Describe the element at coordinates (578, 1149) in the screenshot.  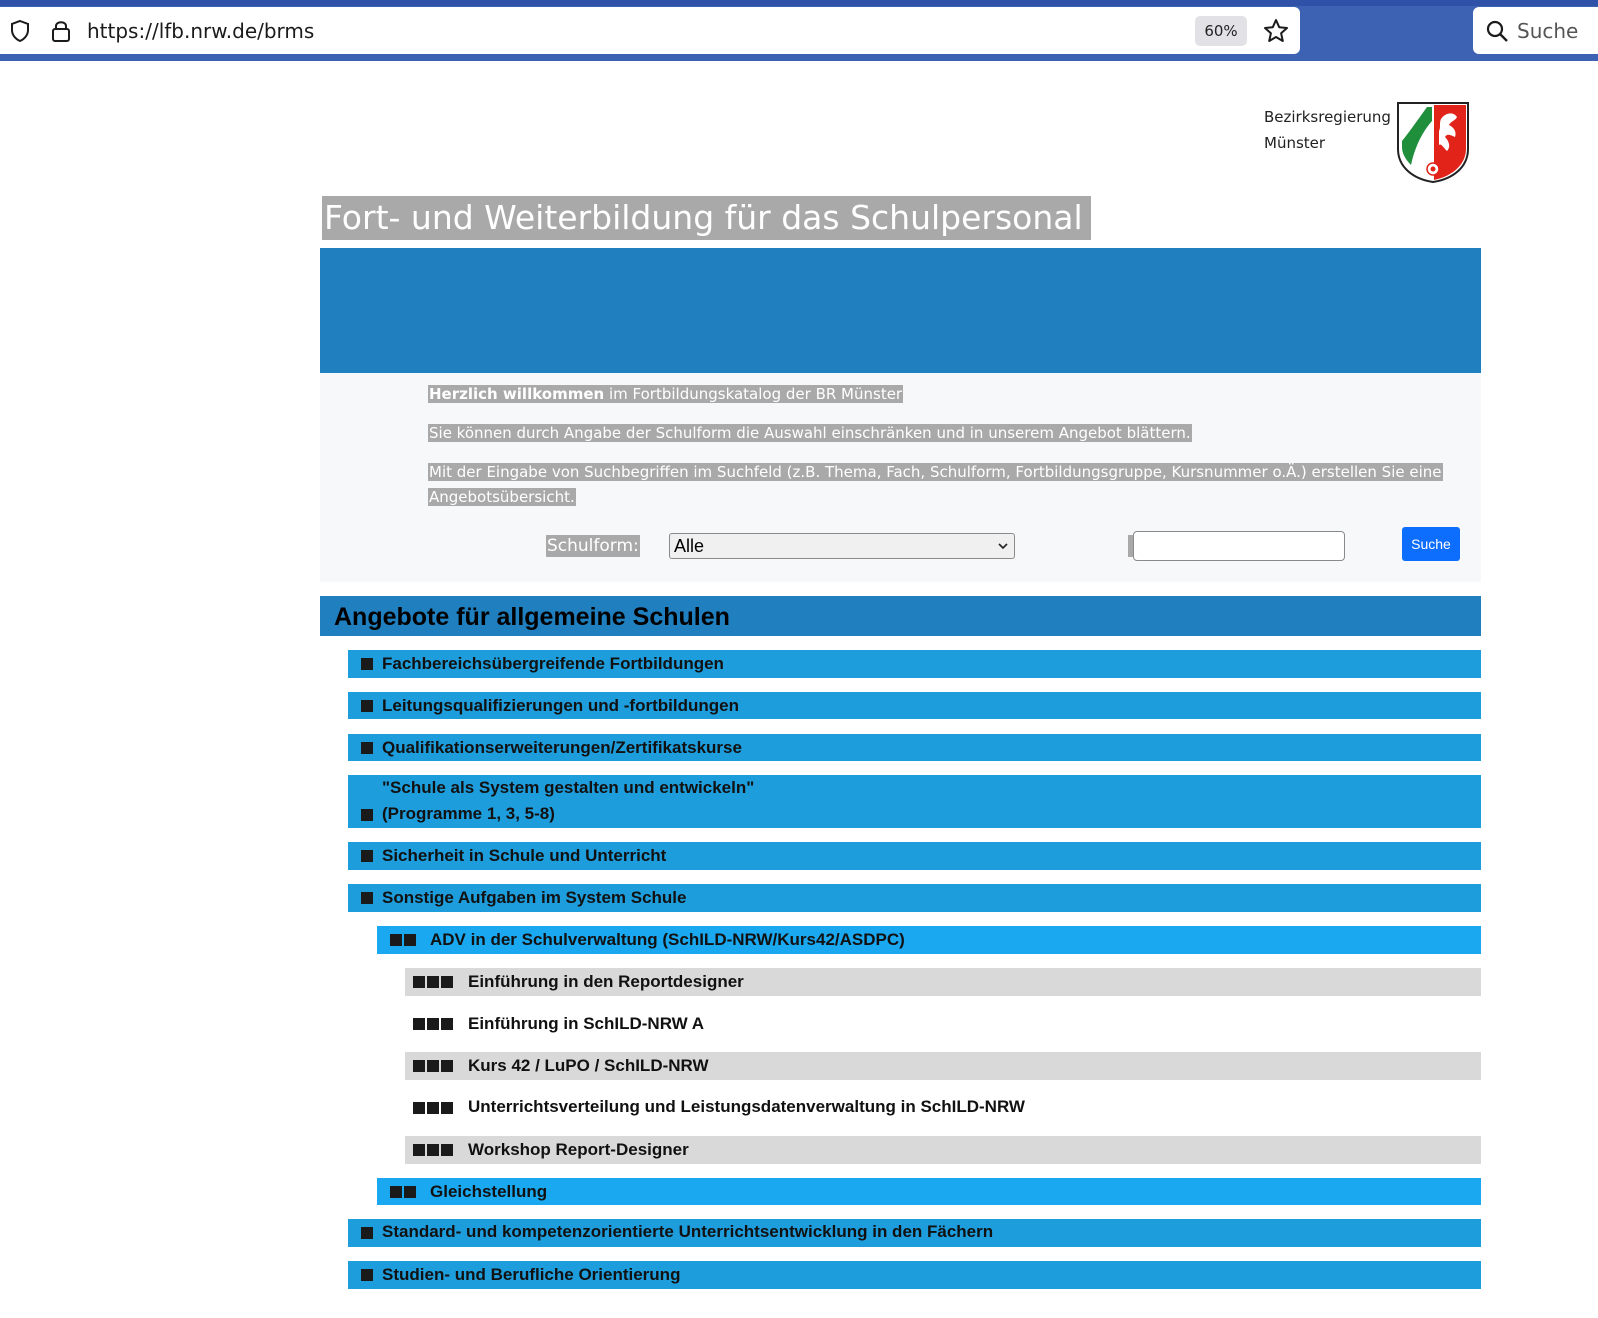
I see `course-label: Workshop Report-Designer` at that location.